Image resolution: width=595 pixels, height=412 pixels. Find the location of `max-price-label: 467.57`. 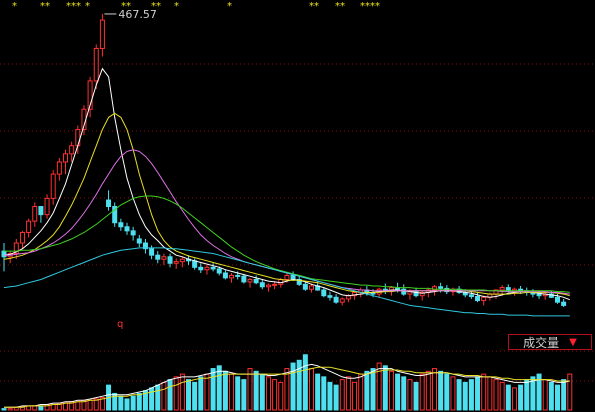

max-price-label: 467.57 is located at coordinates (137, 14).